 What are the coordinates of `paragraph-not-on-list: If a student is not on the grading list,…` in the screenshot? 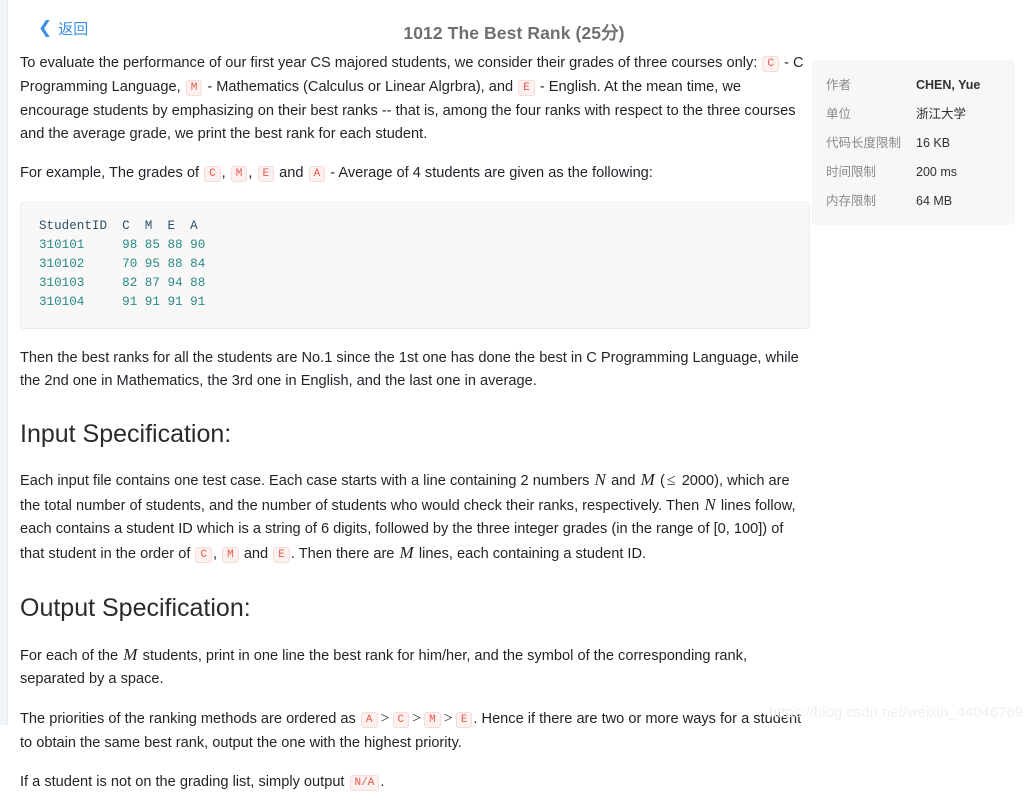 It's located at (415, 783).